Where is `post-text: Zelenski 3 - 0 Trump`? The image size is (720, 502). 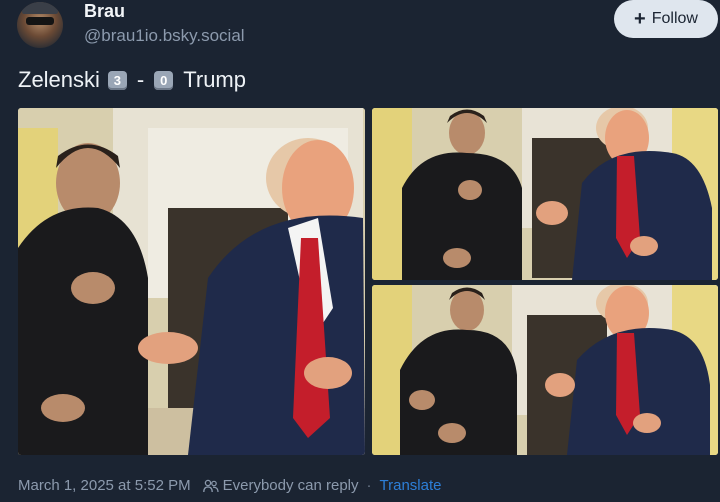
post-text: Zelenski 3 - 0 Trump is located at coordinates (132, 80).